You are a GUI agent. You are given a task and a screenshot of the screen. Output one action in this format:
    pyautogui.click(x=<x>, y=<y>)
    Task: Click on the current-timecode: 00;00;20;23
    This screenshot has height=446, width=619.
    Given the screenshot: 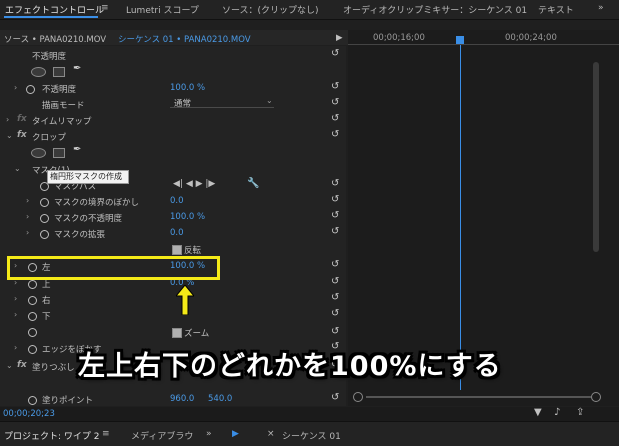 What is the action you would take?
    pyautogui.click(x=29, y=414)
    